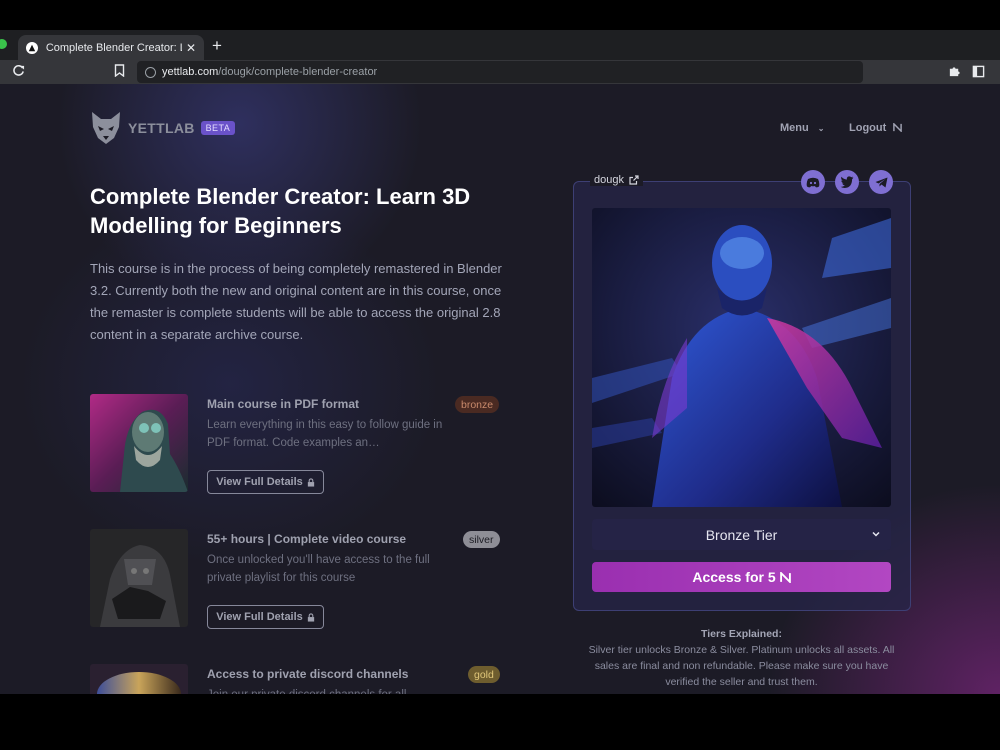 The image size is (1000, 750). I want to click on extensions-icon, so click(954, 74).